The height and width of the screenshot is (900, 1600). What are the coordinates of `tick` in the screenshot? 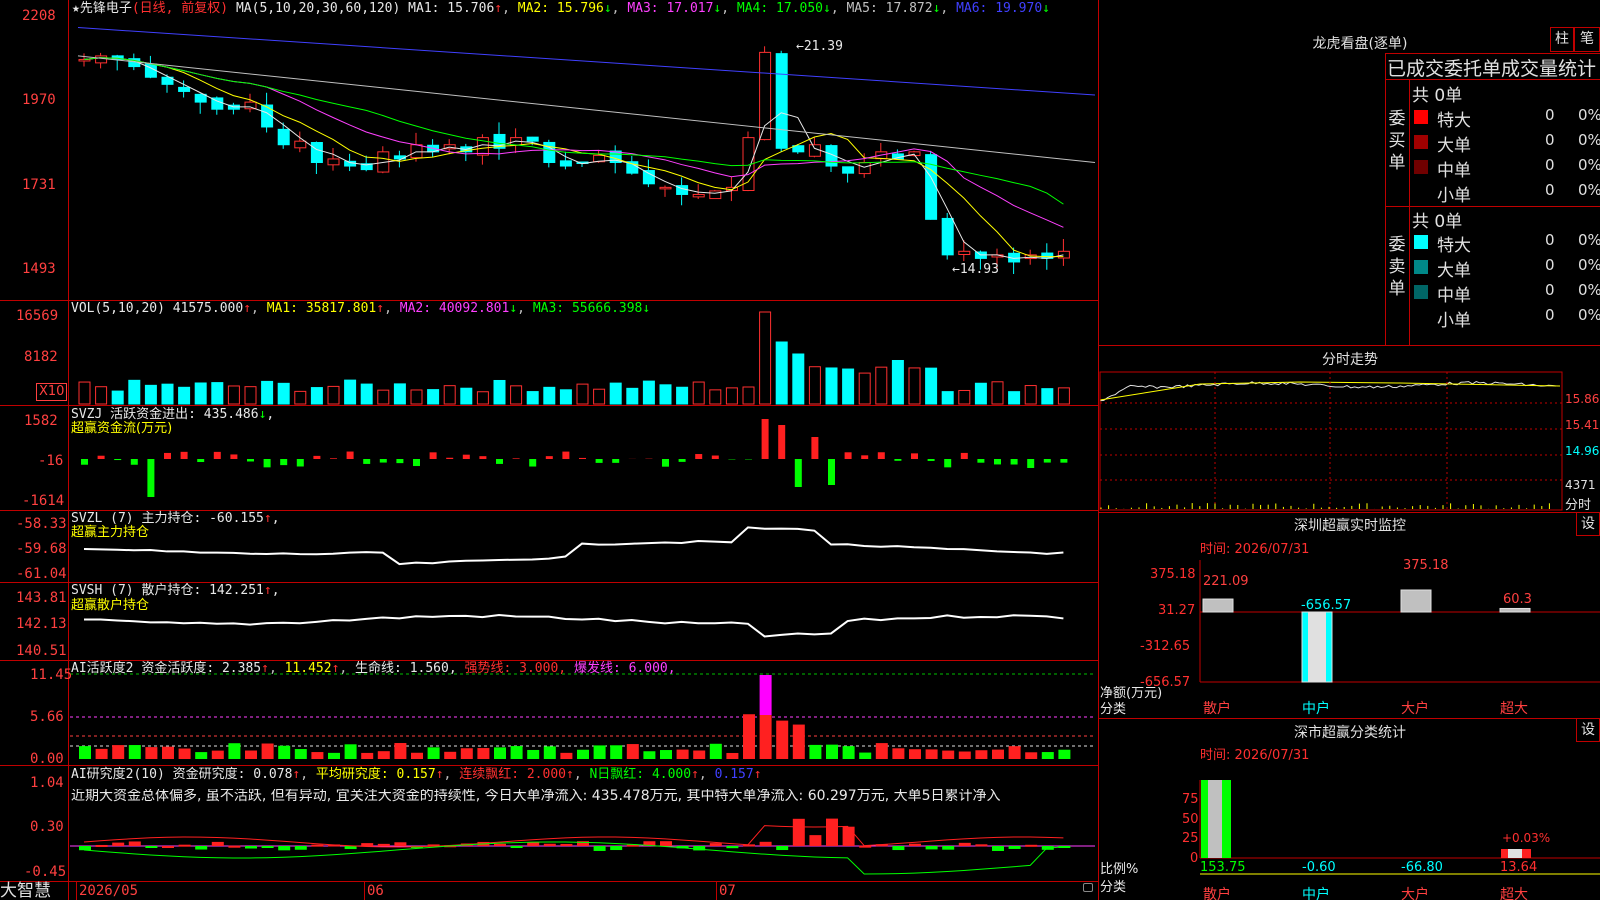 It's located at (716, 891).